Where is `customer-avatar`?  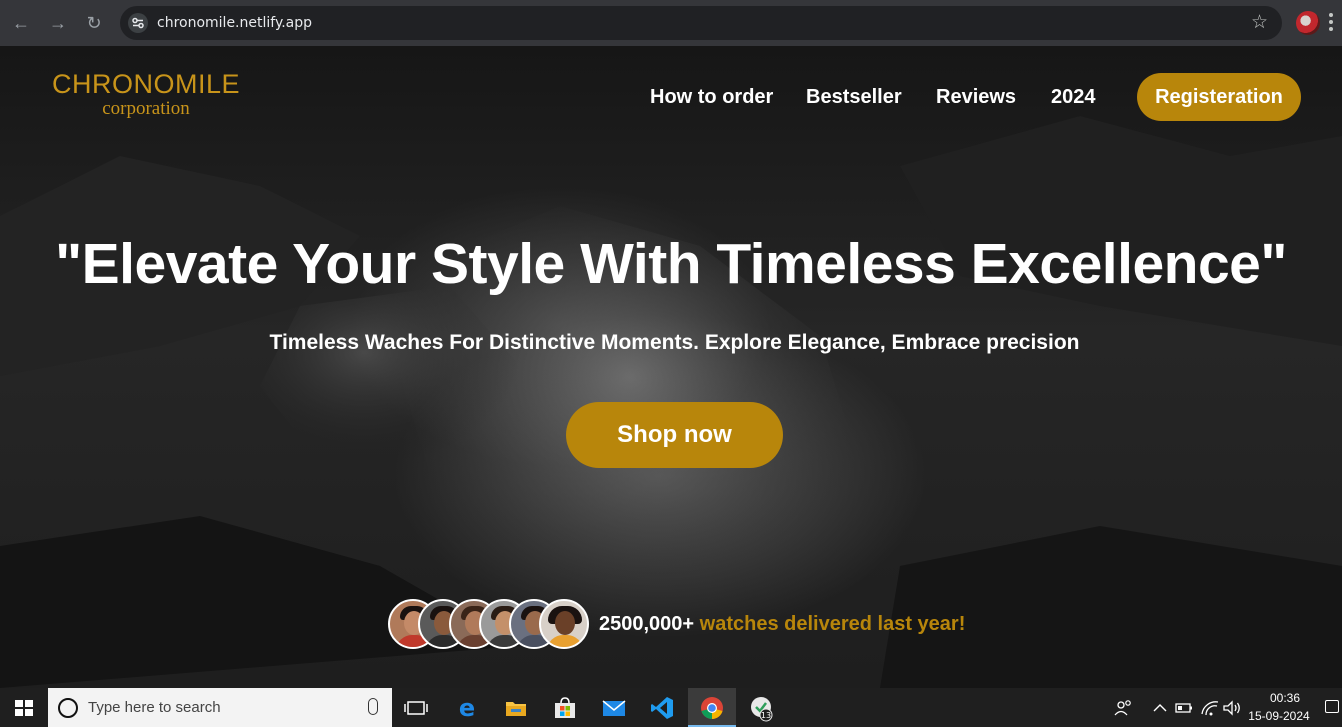
customer-avatar is located at coordinates (564, 624).